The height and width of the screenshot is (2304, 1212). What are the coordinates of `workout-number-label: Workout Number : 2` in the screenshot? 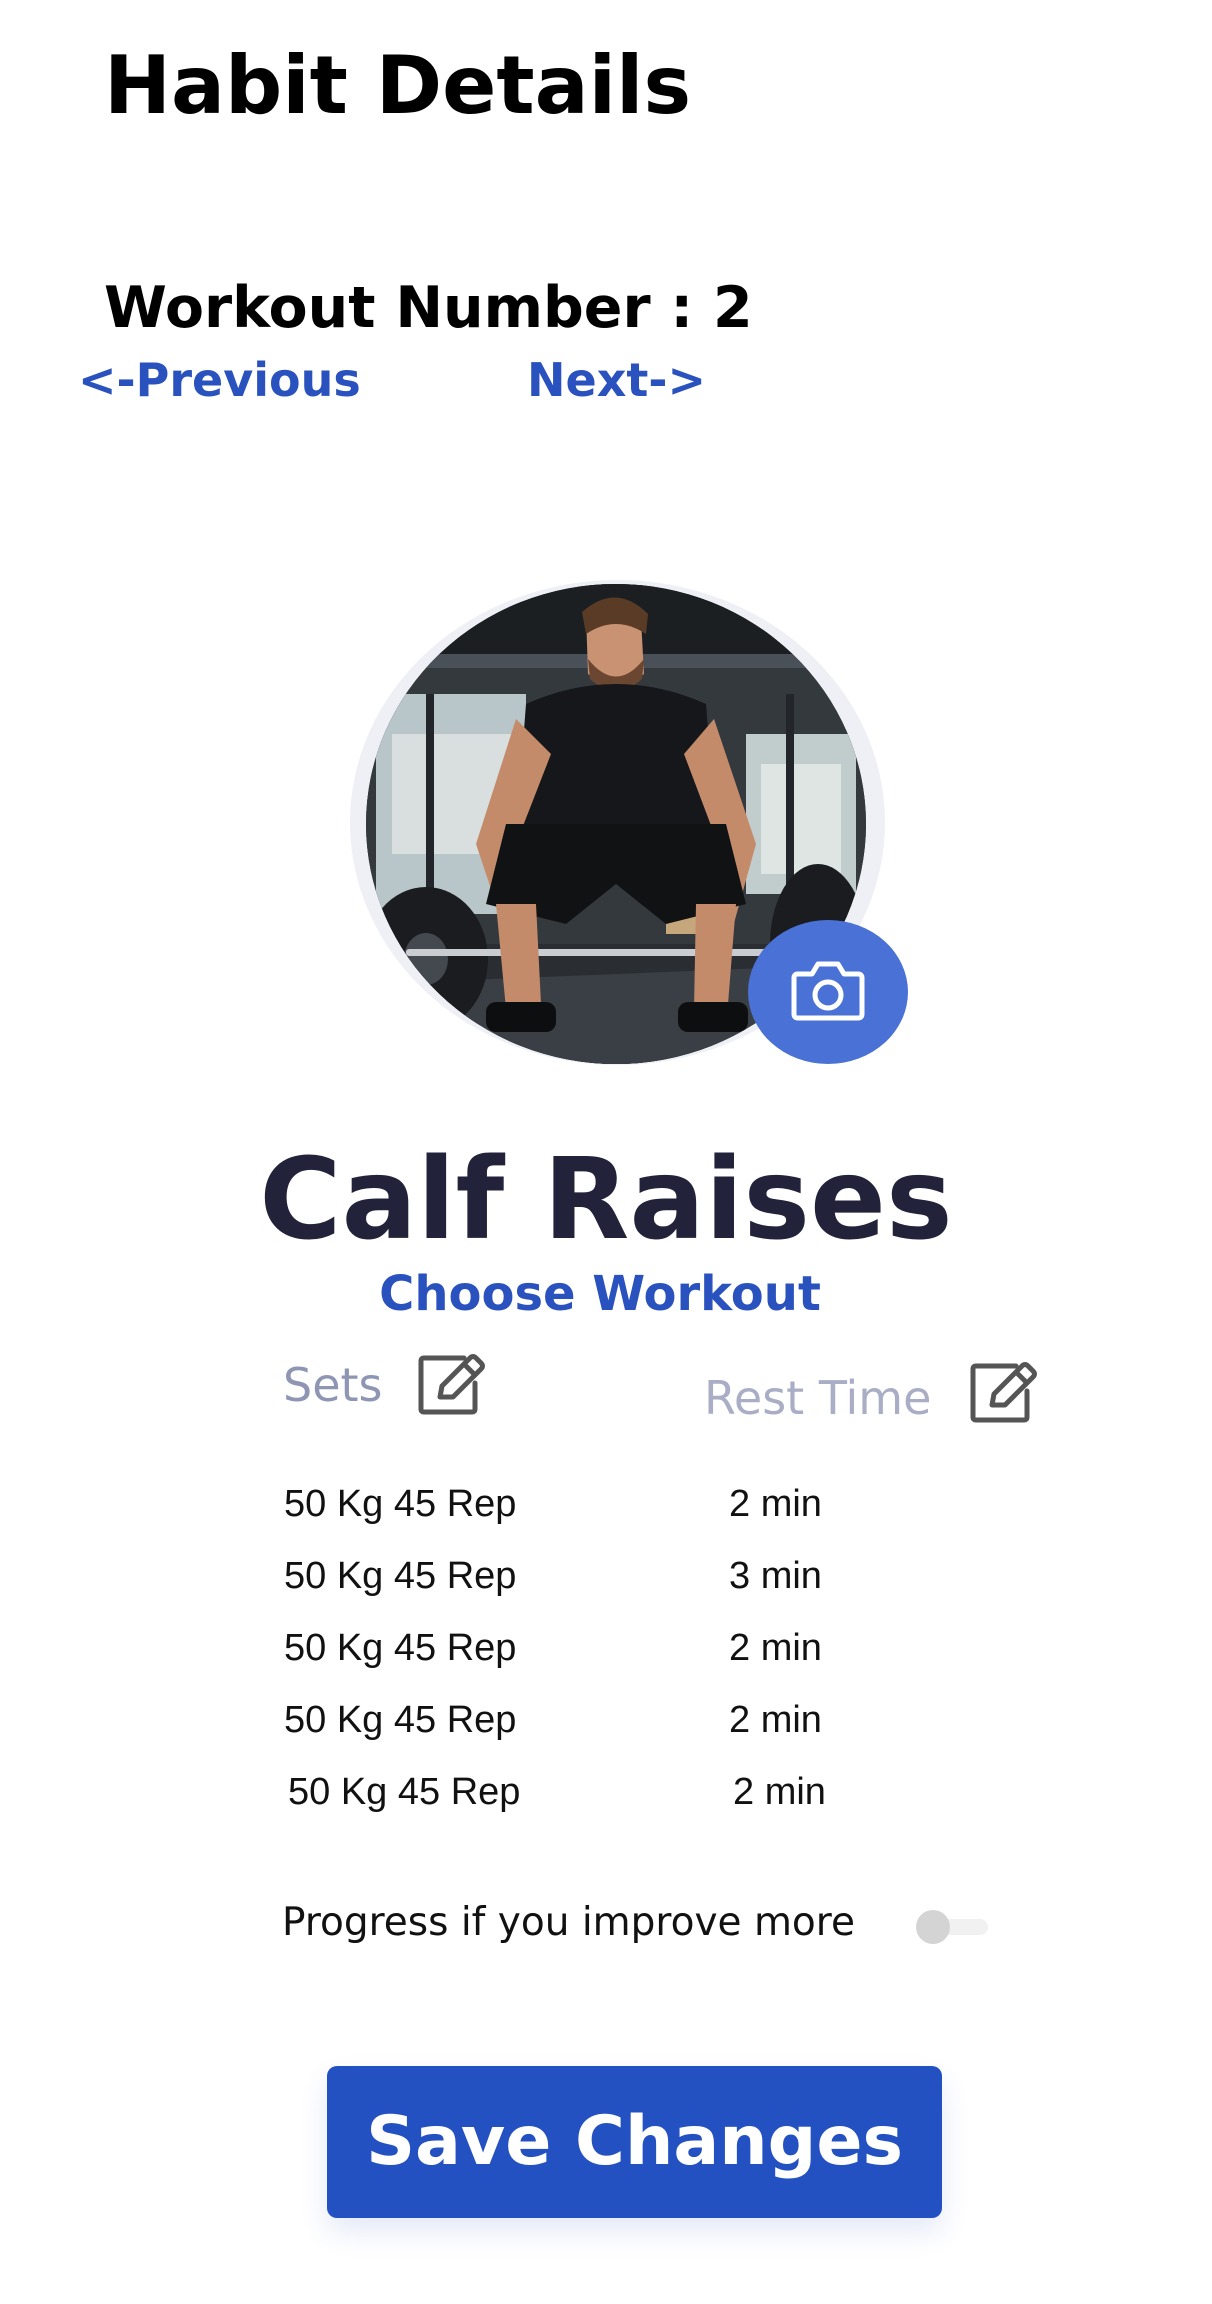 It's located at (428, 308).